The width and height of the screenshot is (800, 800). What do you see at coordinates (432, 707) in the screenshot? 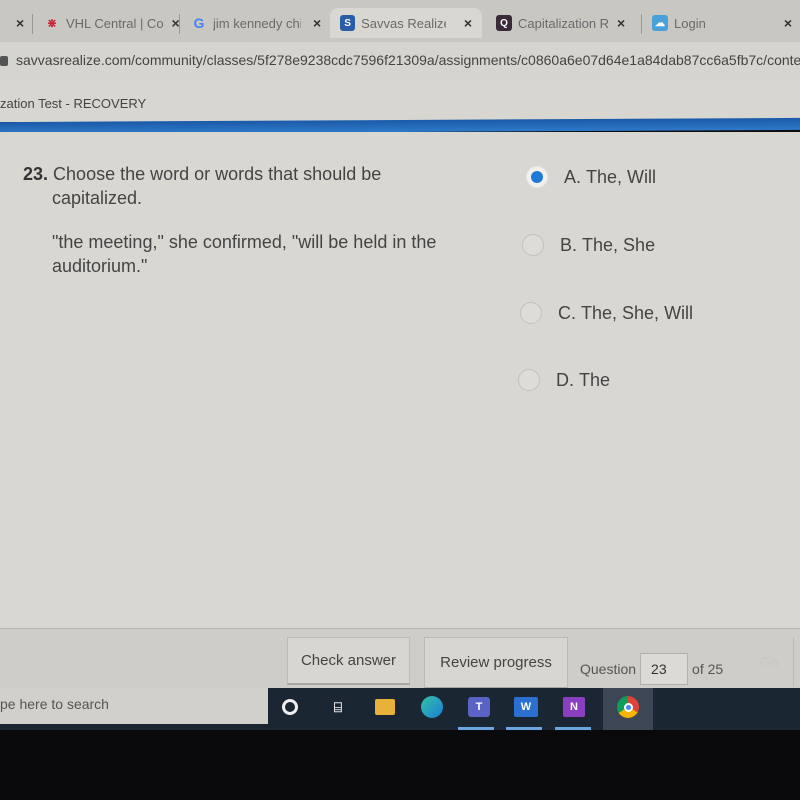
I see `edge-icon` at bounding box center [432, 707].